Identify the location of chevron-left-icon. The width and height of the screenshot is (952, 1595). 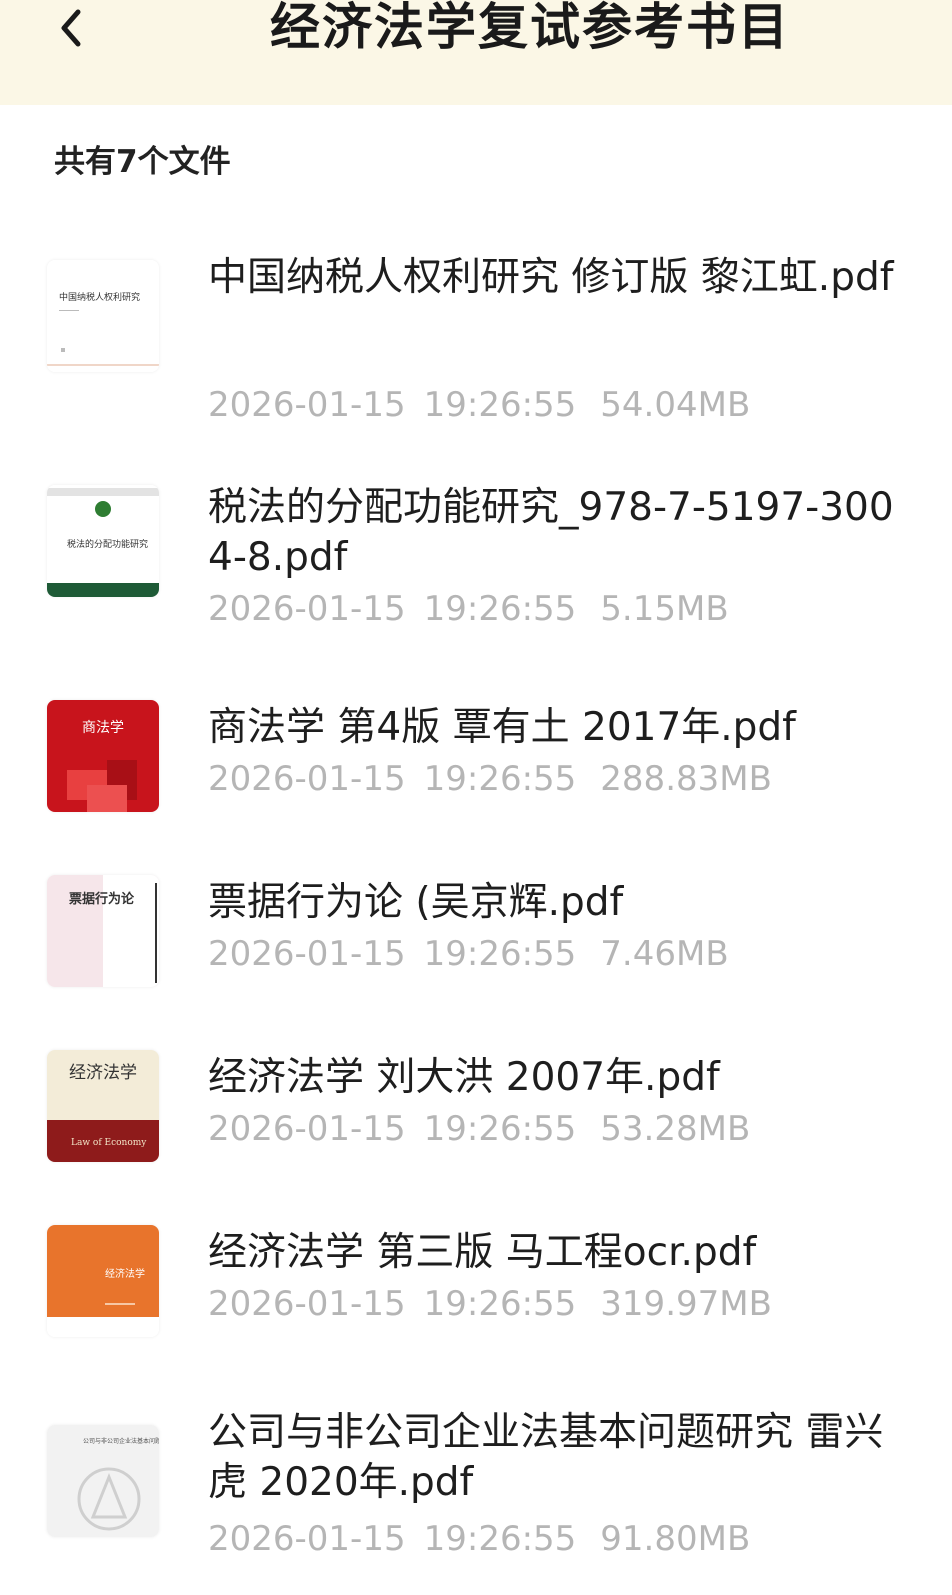
(71, 28).